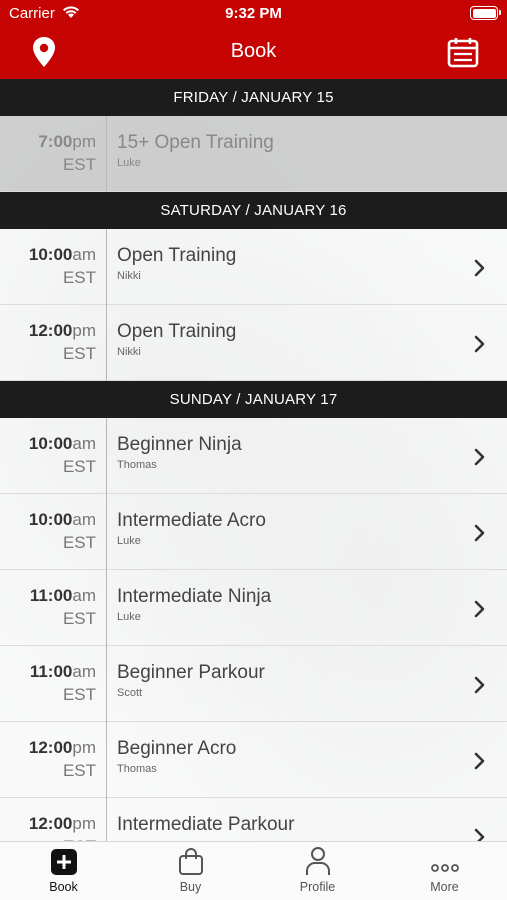  I want to click on page-title: Book, so click(253, 51).